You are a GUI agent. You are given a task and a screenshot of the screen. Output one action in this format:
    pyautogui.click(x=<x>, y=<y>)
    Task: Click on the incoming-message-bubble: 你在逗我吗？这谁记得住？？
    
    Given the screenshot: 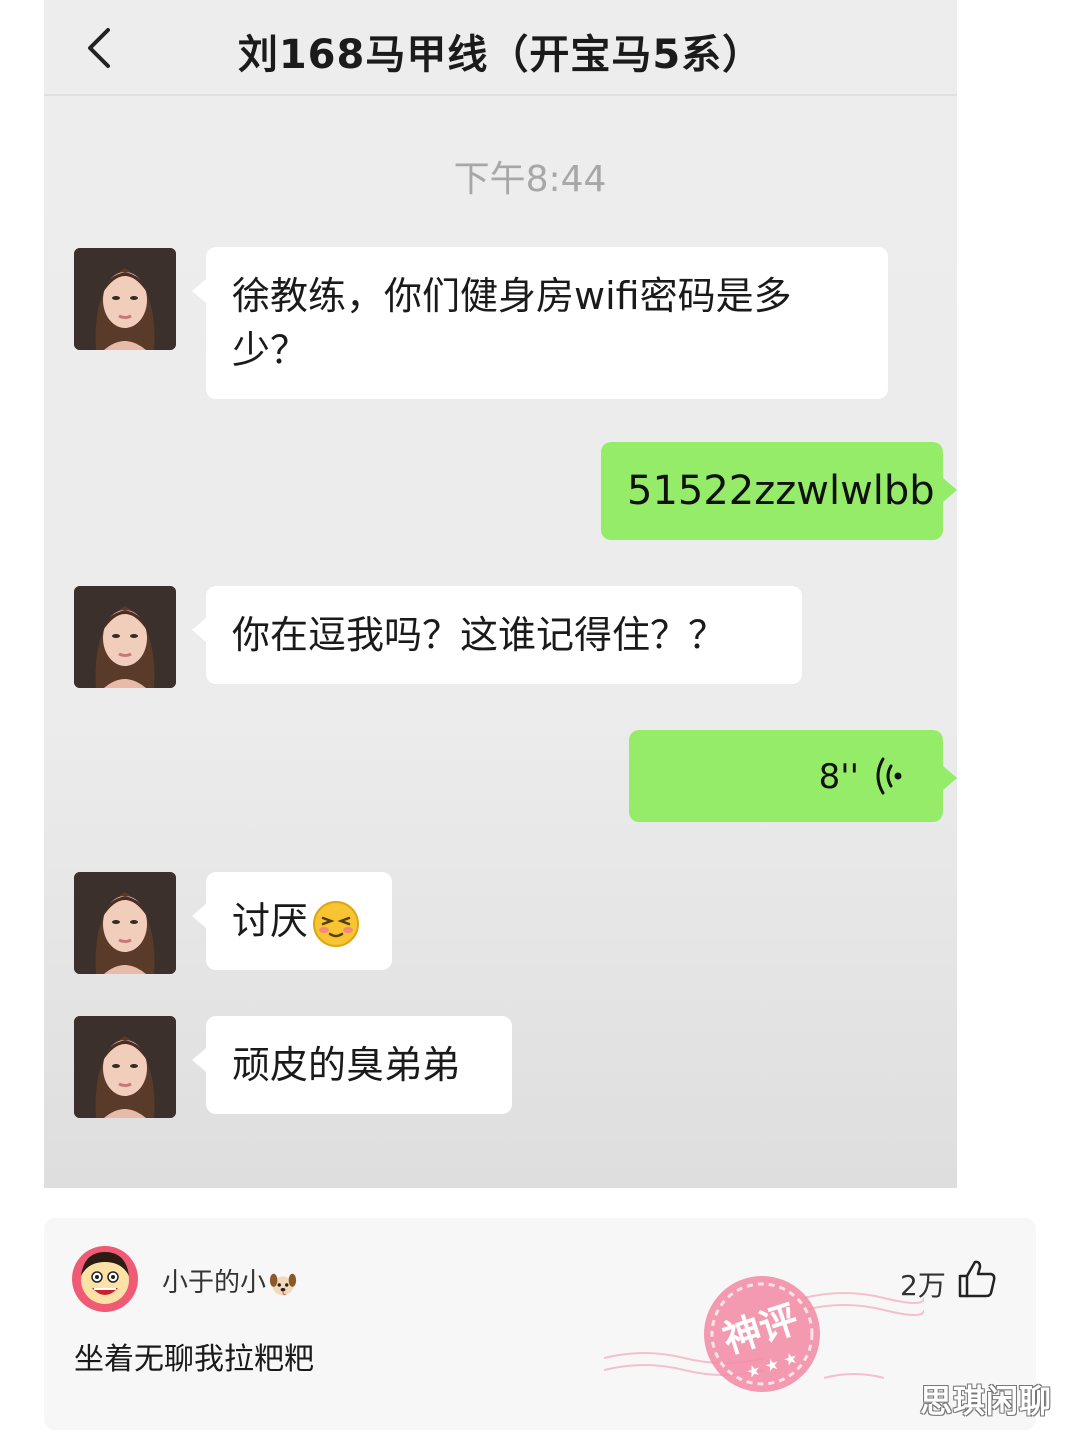 What is the action you would take?
    pyautogui.click(x=497, y=635)
    